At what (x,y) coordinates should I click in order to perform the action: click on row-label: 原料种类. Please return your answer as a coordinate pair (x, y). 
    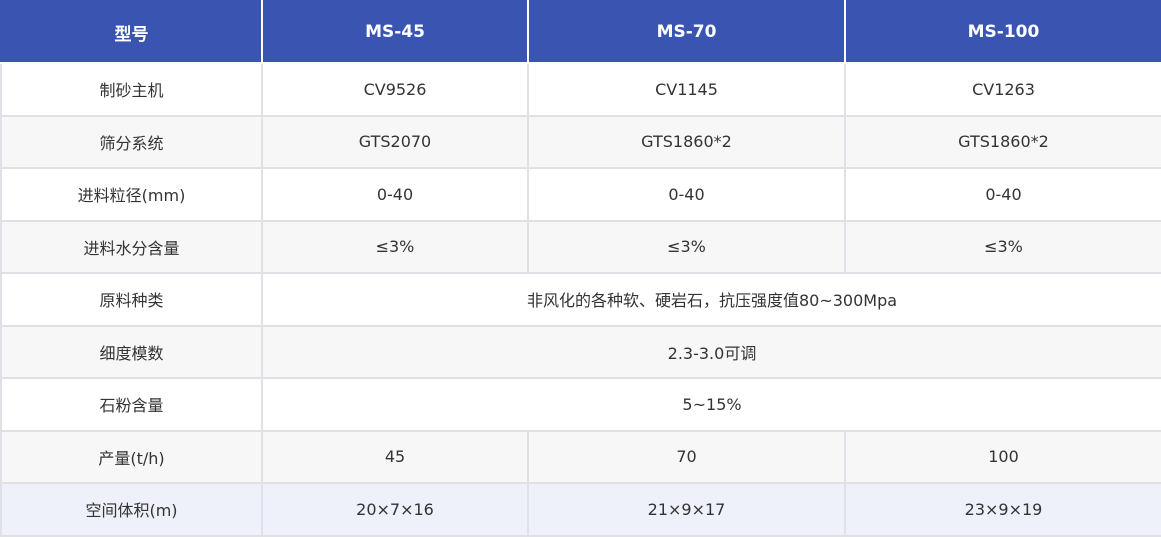
    Looking at the image, I should click on (131, 299).